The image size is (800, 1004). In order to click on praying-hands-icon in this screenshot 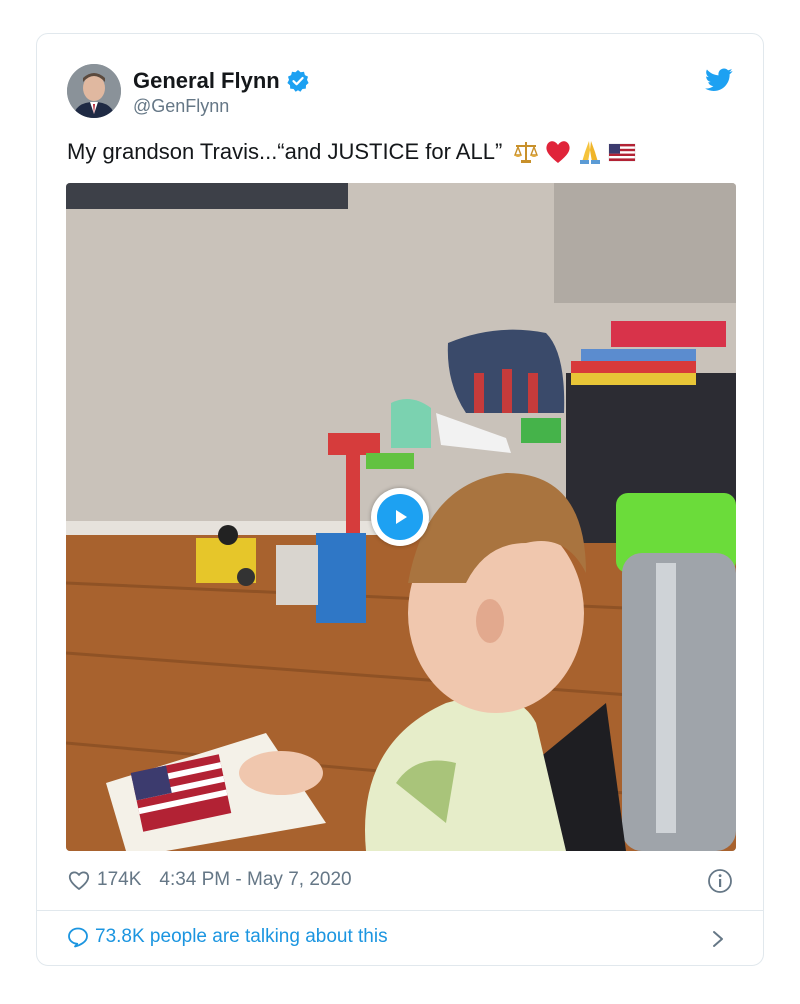, I will do `click(590, 152)`.